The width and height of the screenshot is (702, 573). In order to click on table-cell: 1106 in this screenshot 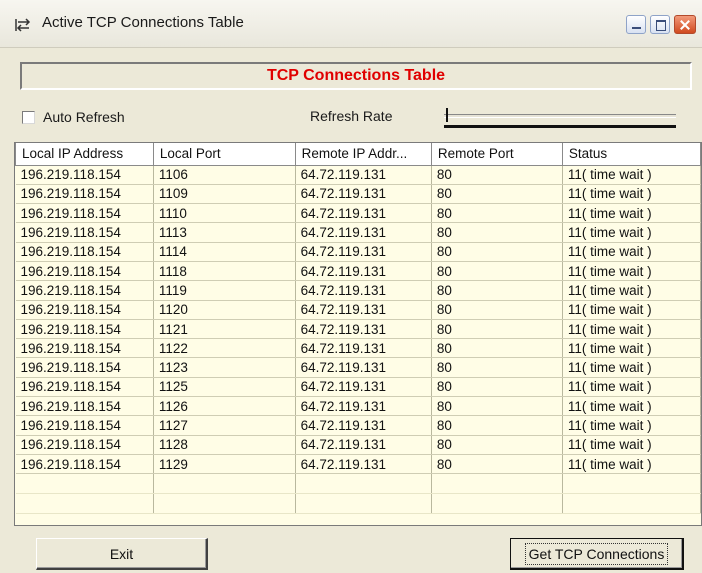, I will do `click(224, 175)`.